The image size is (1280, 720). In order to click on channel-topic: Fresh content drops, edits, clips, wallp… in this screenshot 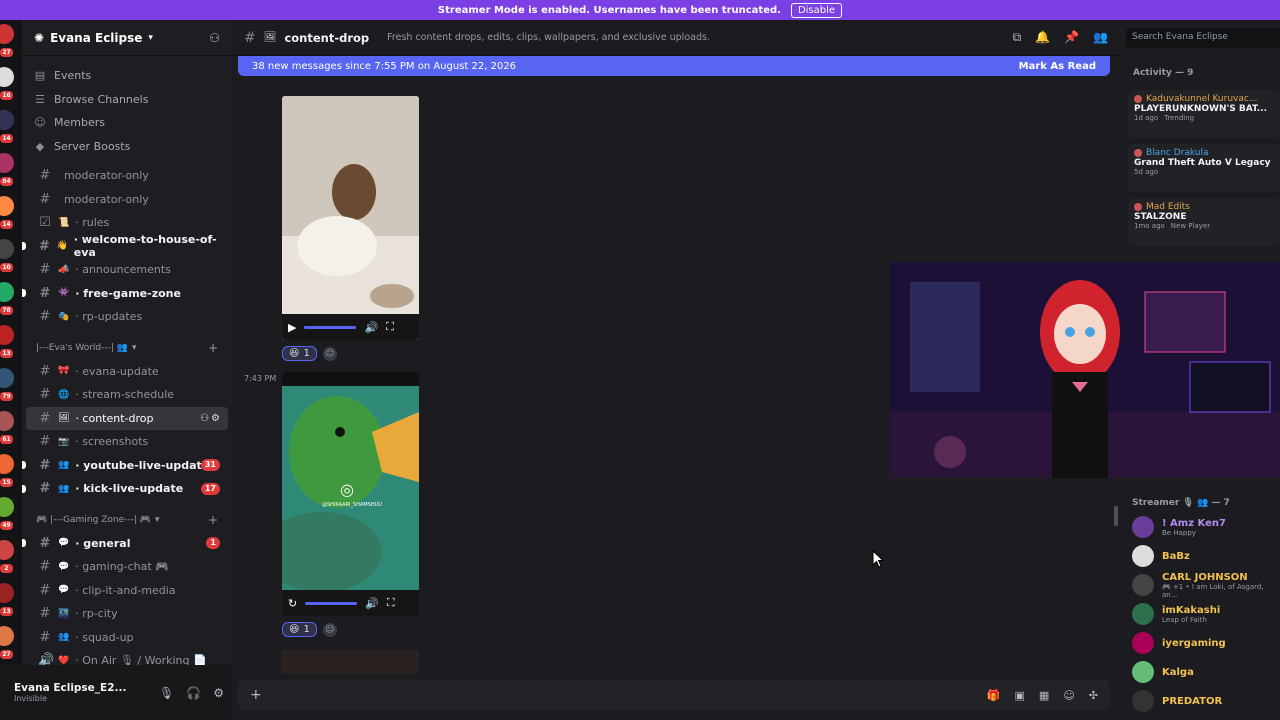, I will do `click(548, 37)`.